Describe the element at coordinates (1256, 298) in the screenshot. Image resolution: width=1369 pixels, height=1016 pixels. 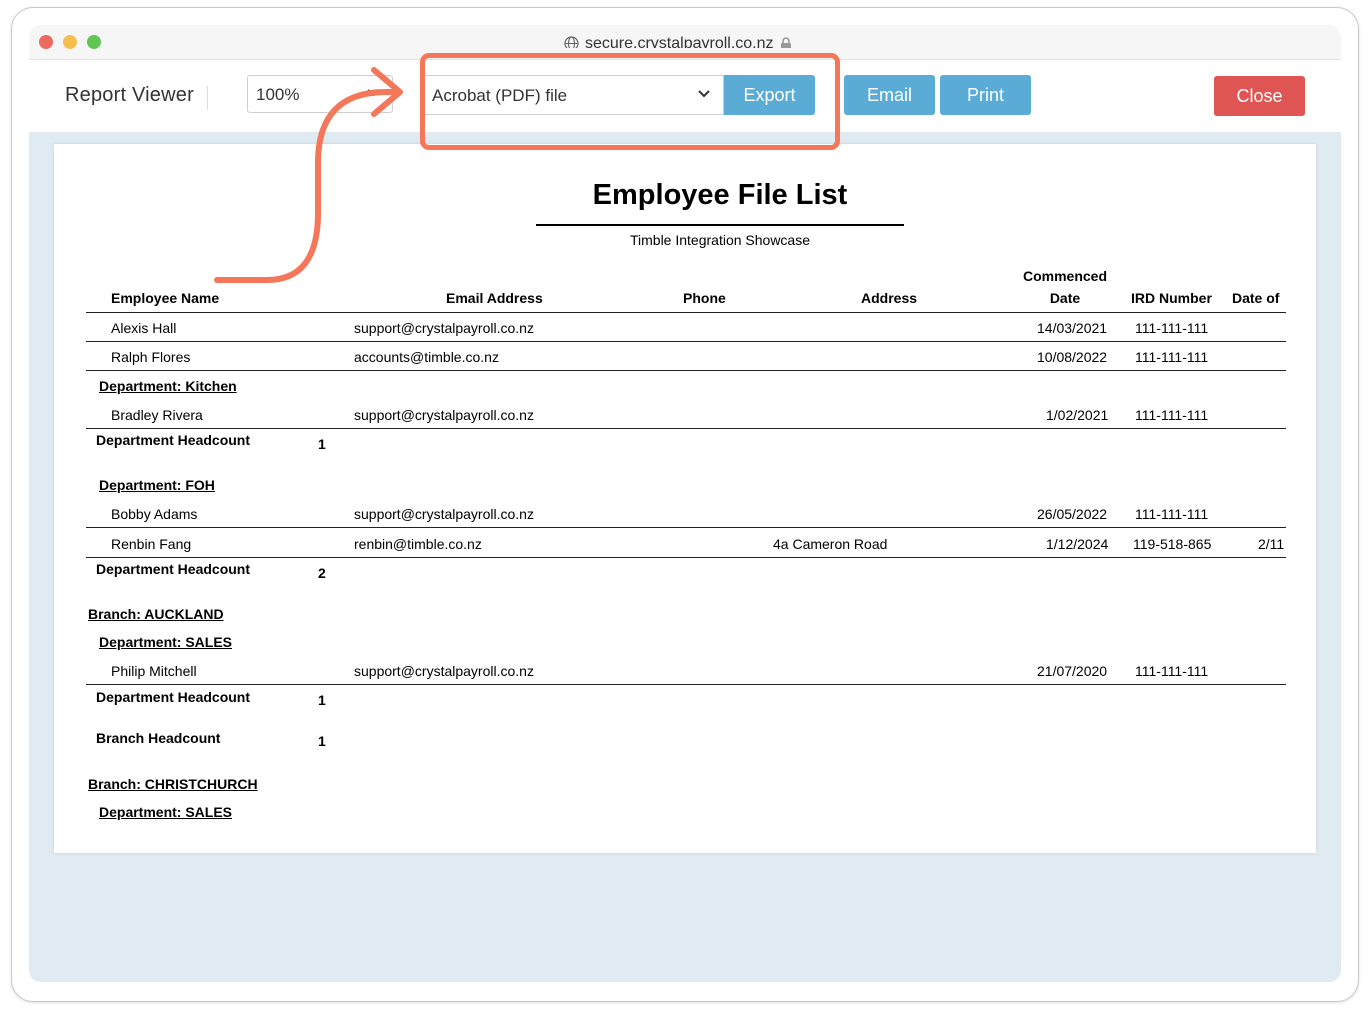
I see `col-header-date-of: Date of` at that location.